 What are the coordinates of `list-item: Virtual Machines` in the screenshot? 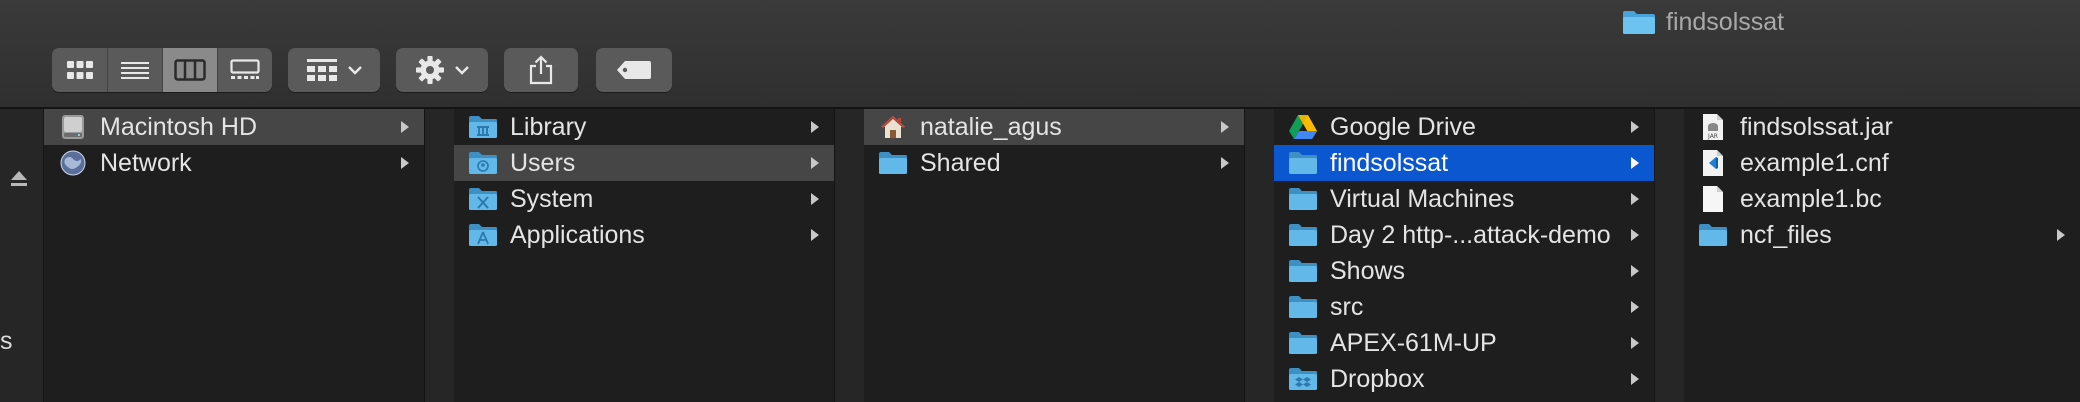 It's located at (1464, 199).